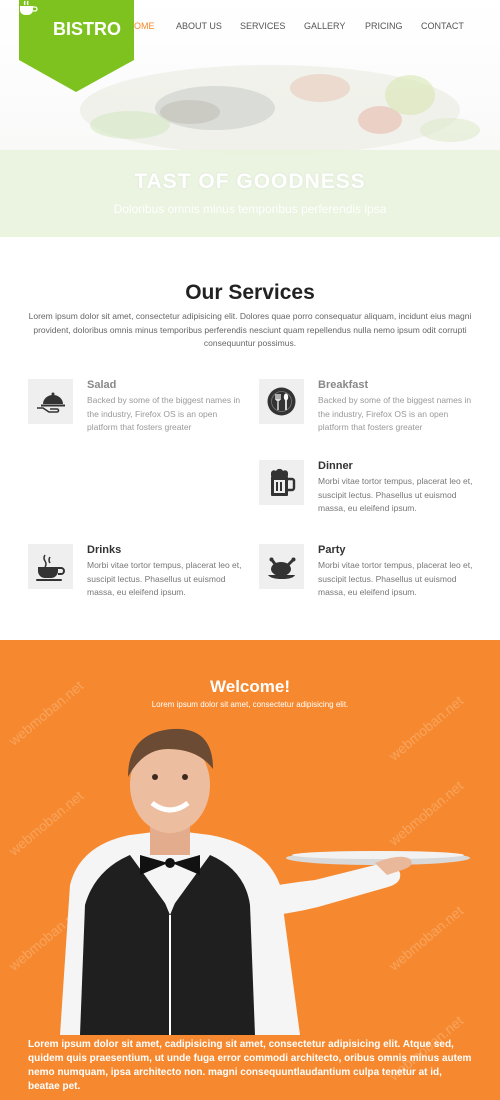 The image size is (500, 1100). What do you see at coordinates (199, 26) in the screenshot?
I see `nav-about-us: ABOUT US` at bounding box center [199, 26].